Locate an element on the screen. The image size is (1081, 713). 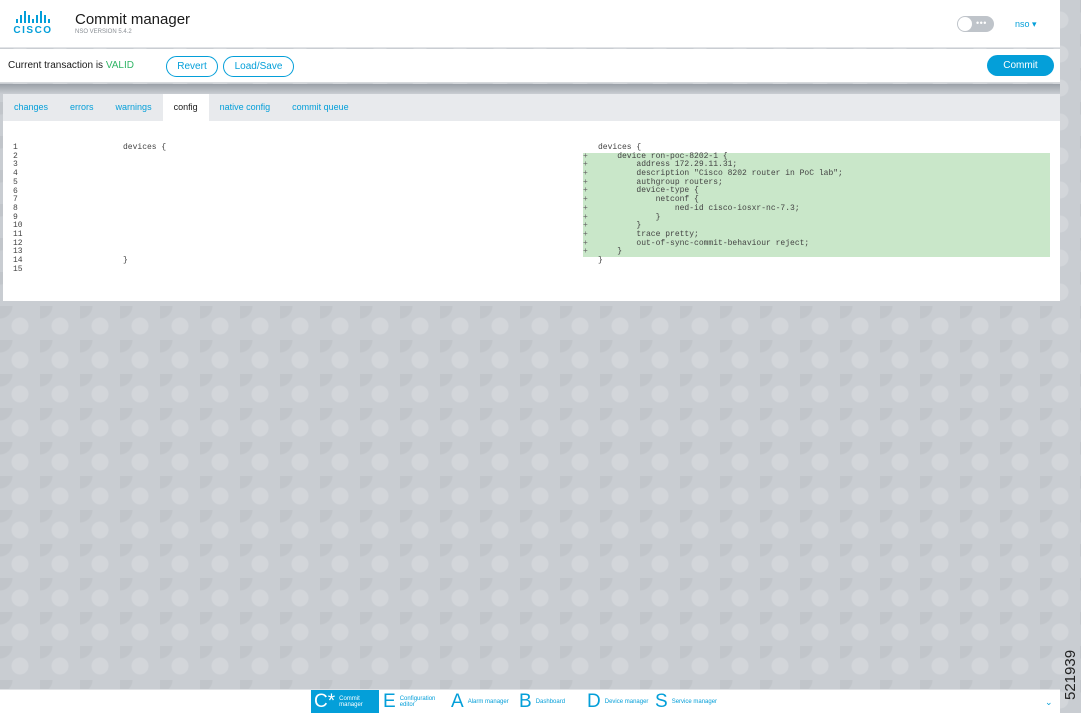
header-shadow is located at coordinates (530, 89).